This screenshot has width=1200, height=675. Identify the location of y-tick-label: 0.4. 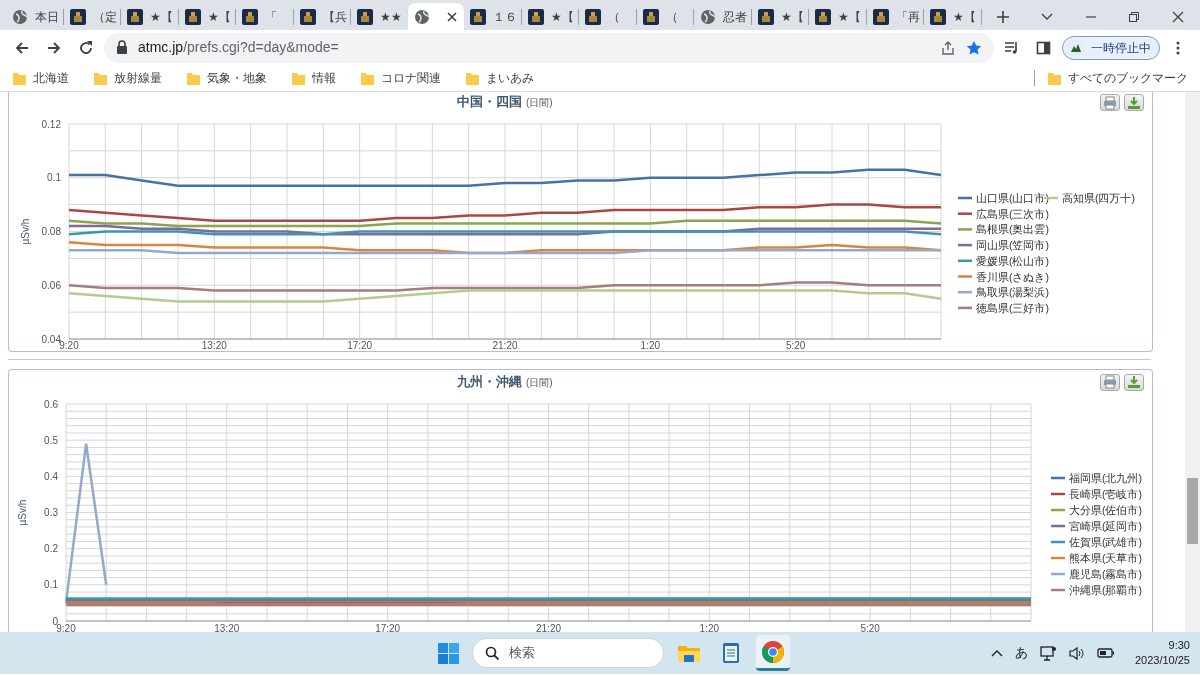
(51, 476).